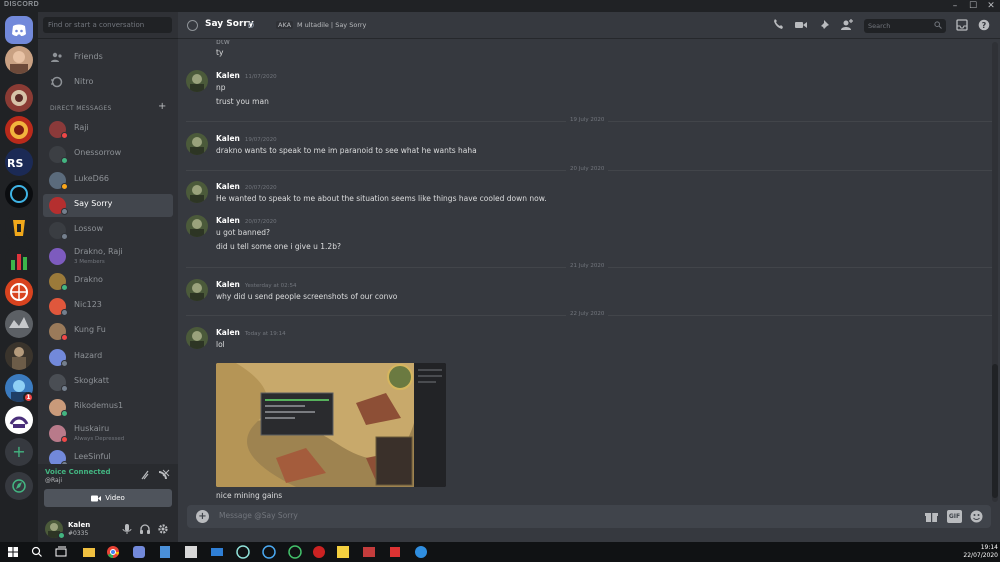  I want to click on dm-item: Onessorrow, so click(108, 154).